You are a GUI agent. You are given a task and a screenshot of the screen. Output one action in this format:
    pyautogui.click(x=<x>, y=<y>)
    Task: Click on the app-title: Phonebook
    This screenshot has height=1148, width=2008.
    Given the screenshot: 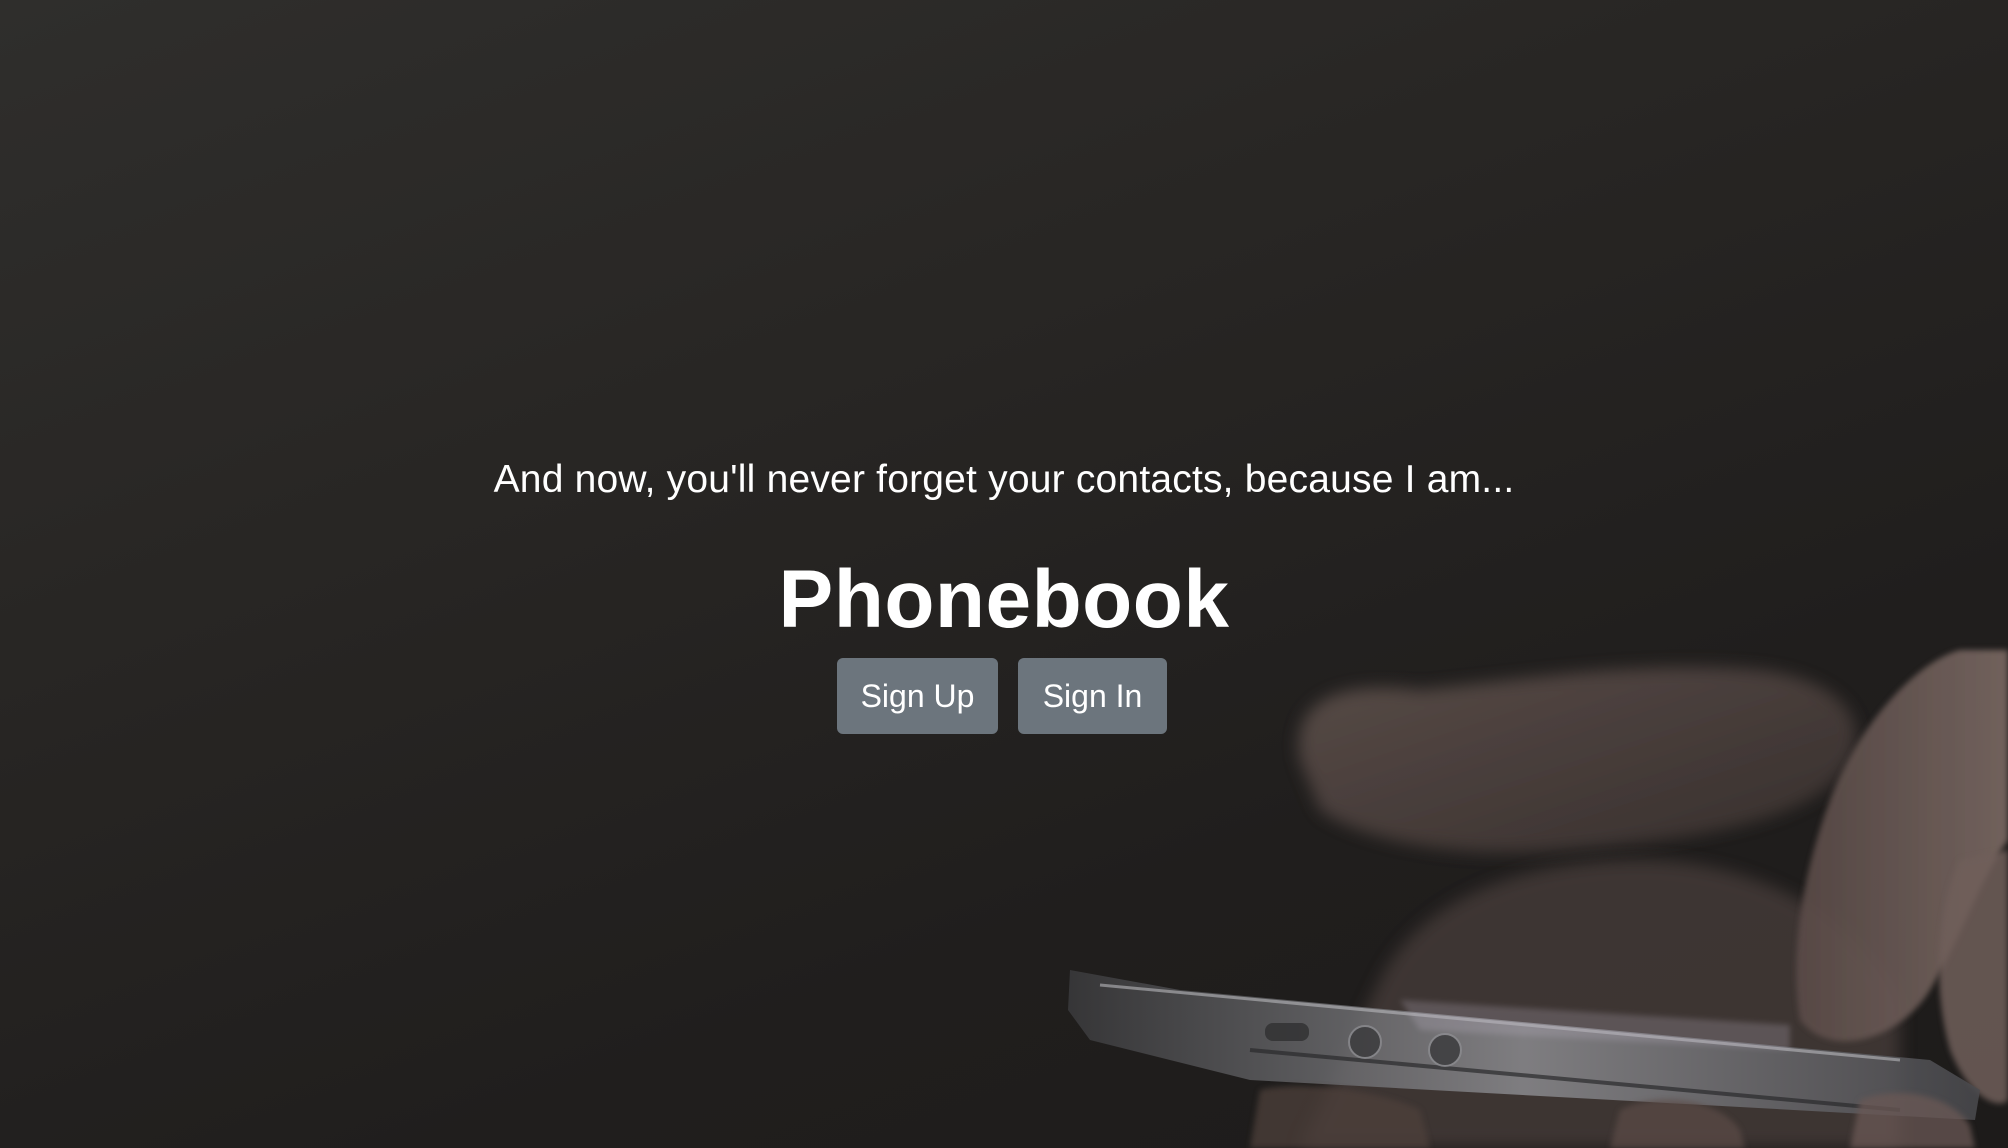 What is the action you would take?
    pyautogui.click(x=1004, y=599)
    